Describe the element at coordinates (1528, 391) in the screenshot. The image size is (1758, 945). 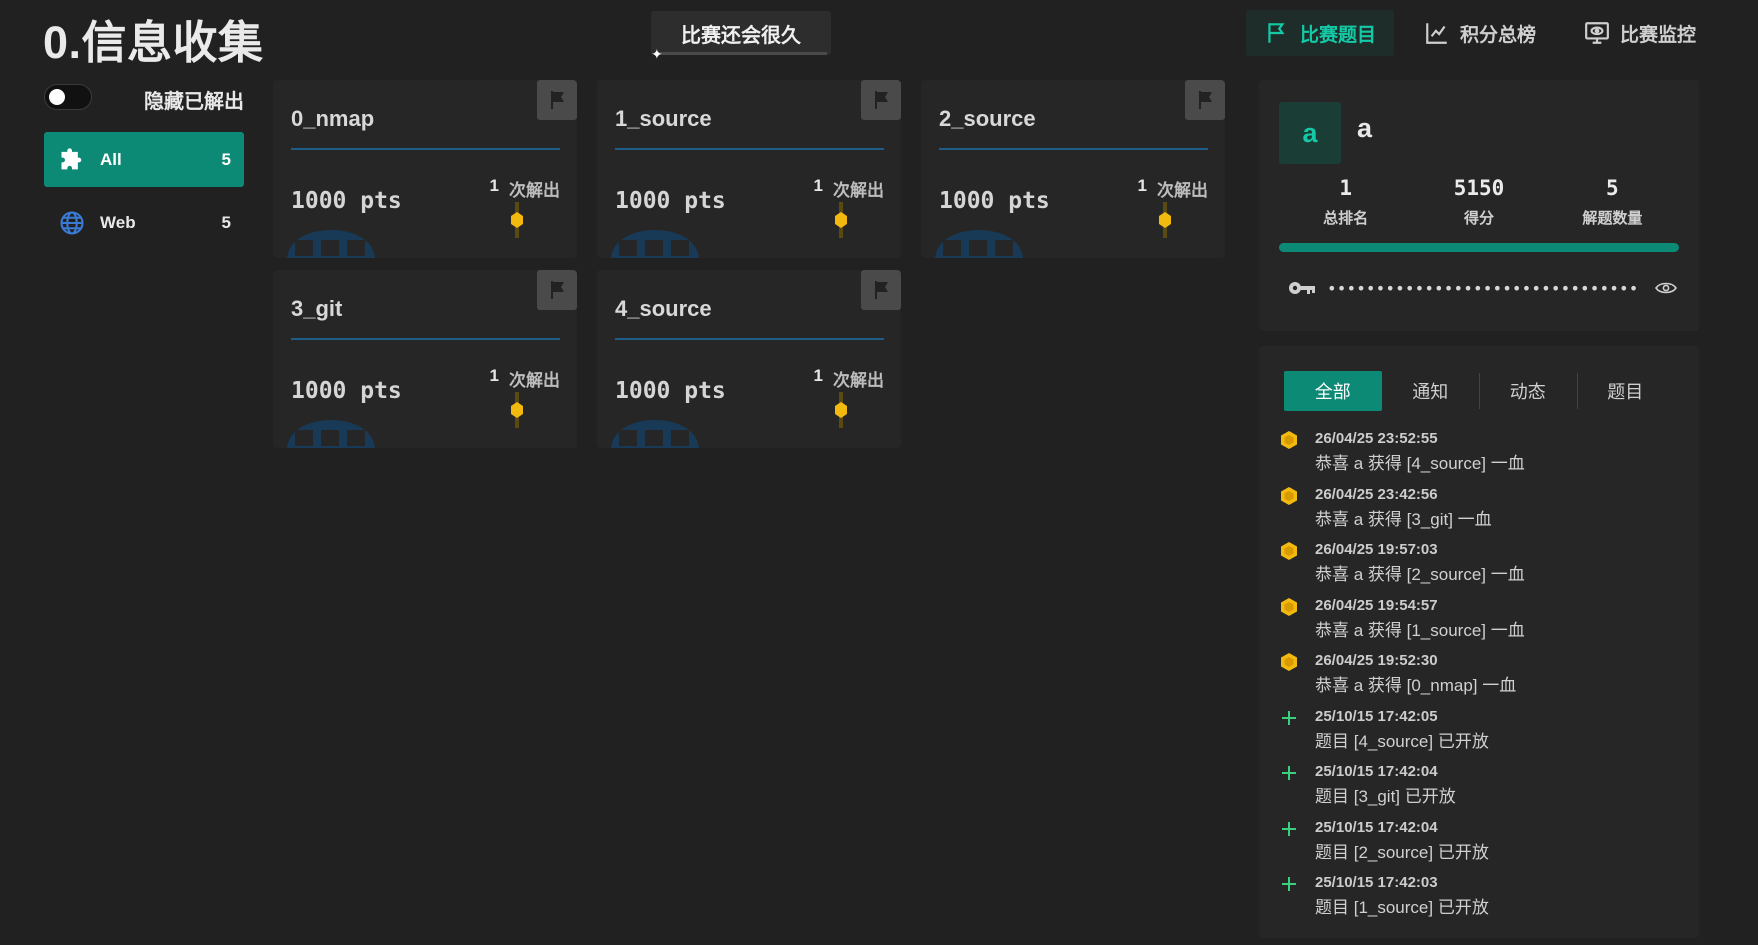
I see `tab-activity: 动态` at that location.